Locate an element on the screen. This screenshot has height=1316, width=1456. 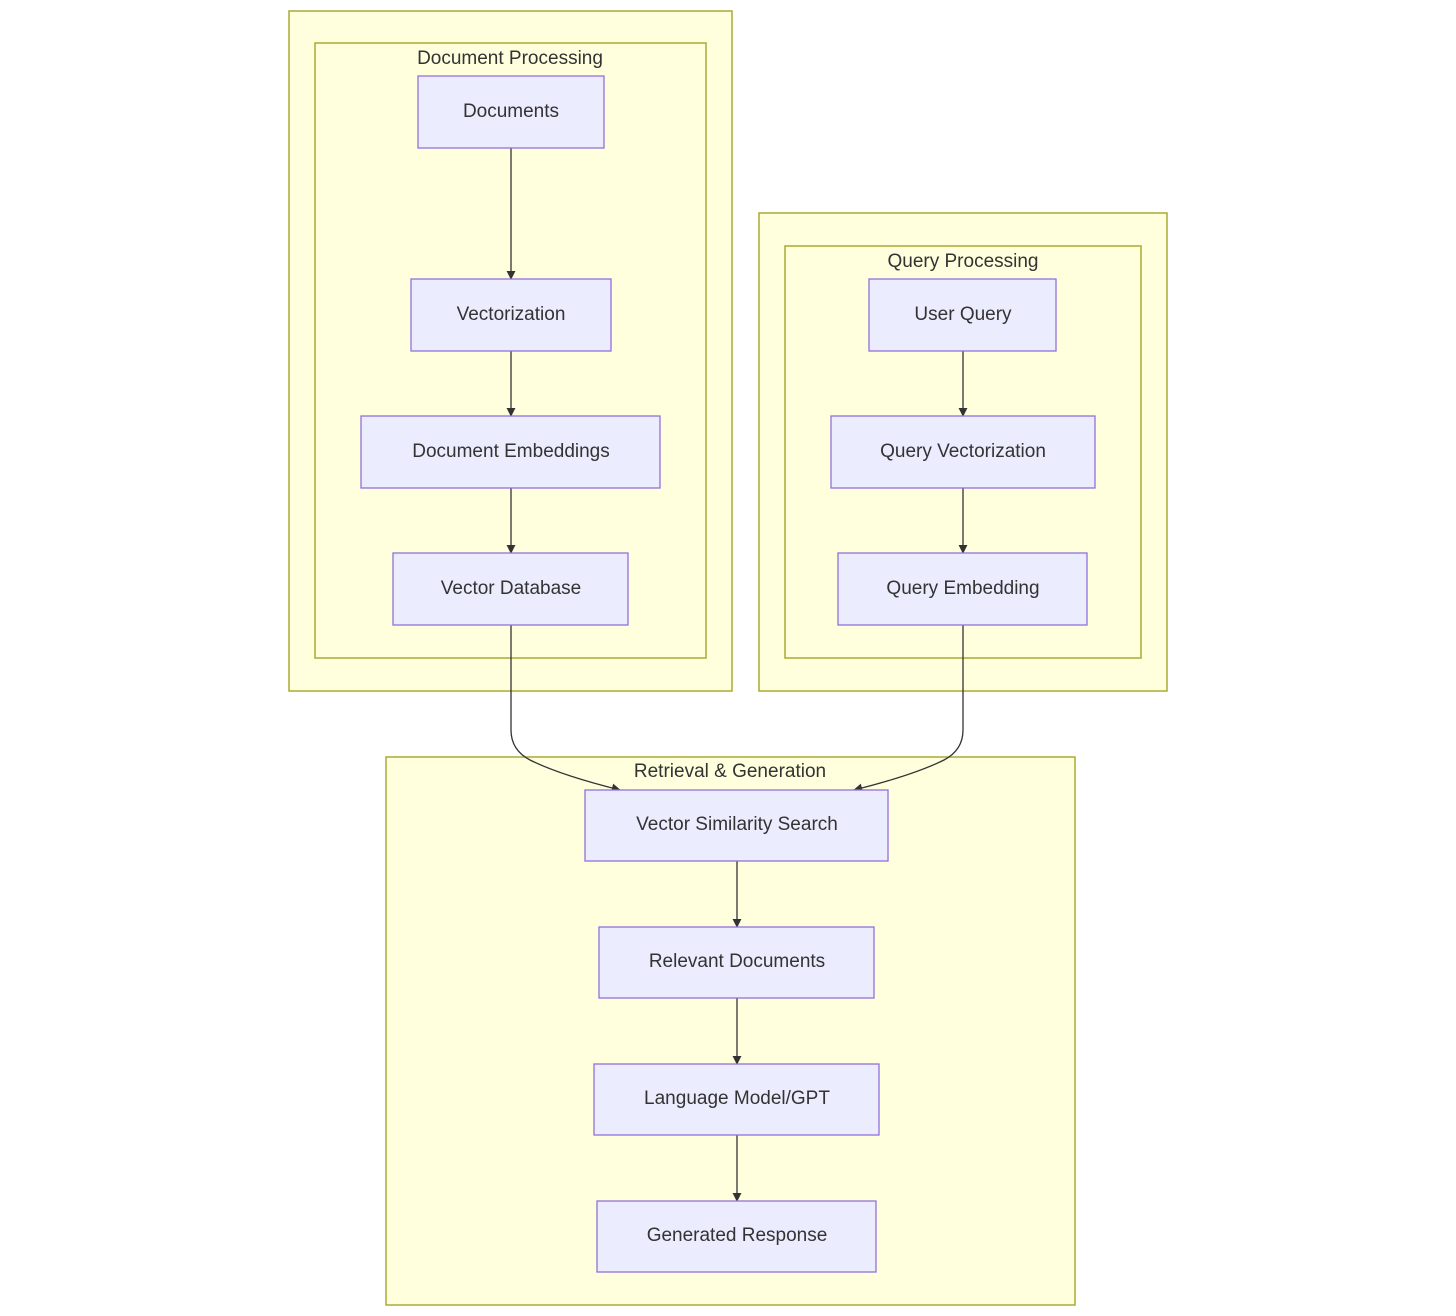
node-label: Vectorization is located at coordinates (511, 314).